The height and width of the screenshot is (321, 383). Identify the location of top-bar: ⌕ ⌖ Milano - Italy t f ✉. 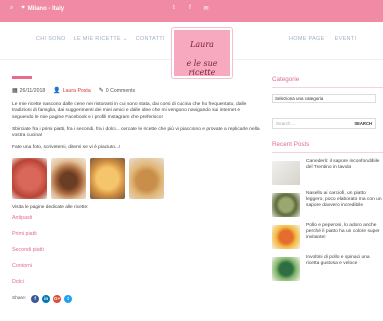
(191, 11).